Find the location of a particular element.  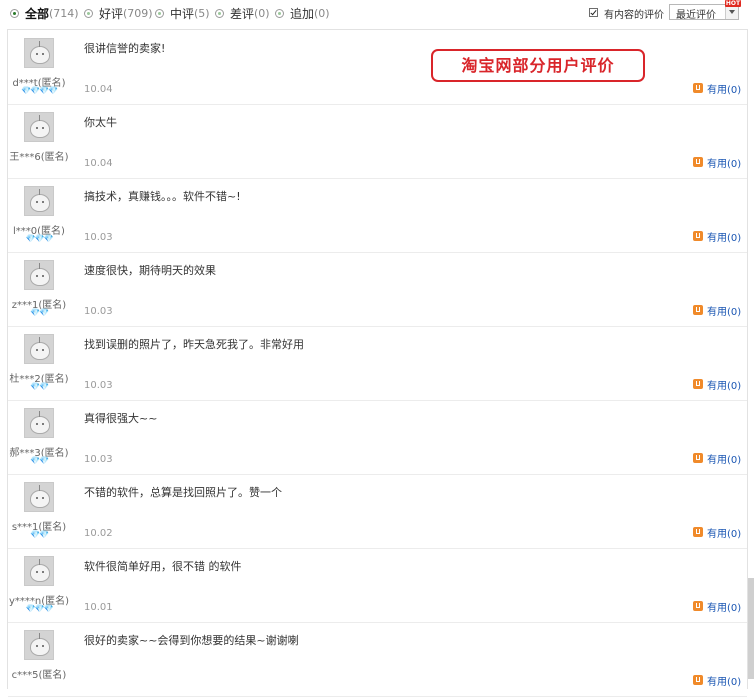

review-row: c***5(匿名) 很好的卖家~~会得到你想要的结果~谢谢喇 有用(0) is located at coordinates (377, 659).